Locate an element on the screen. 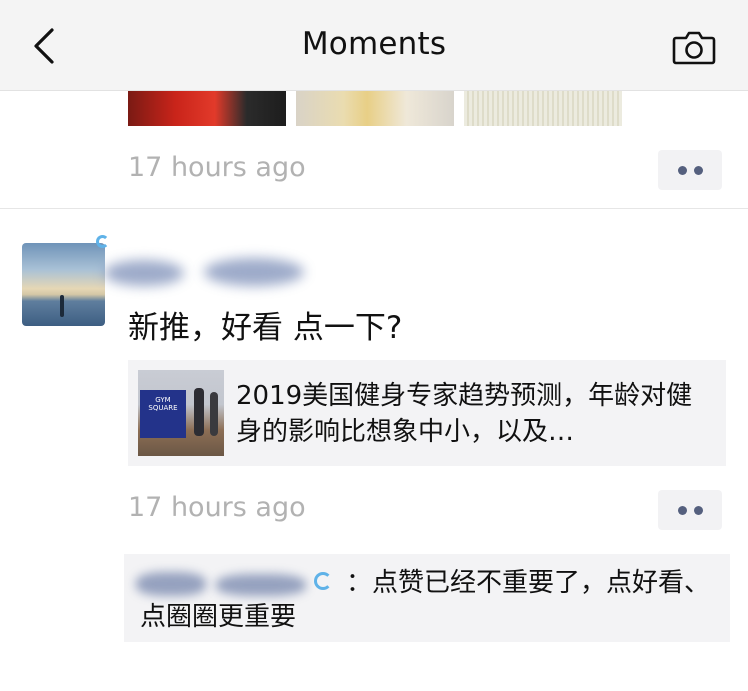  page-title: Moments is located at coordinates (374, 44).